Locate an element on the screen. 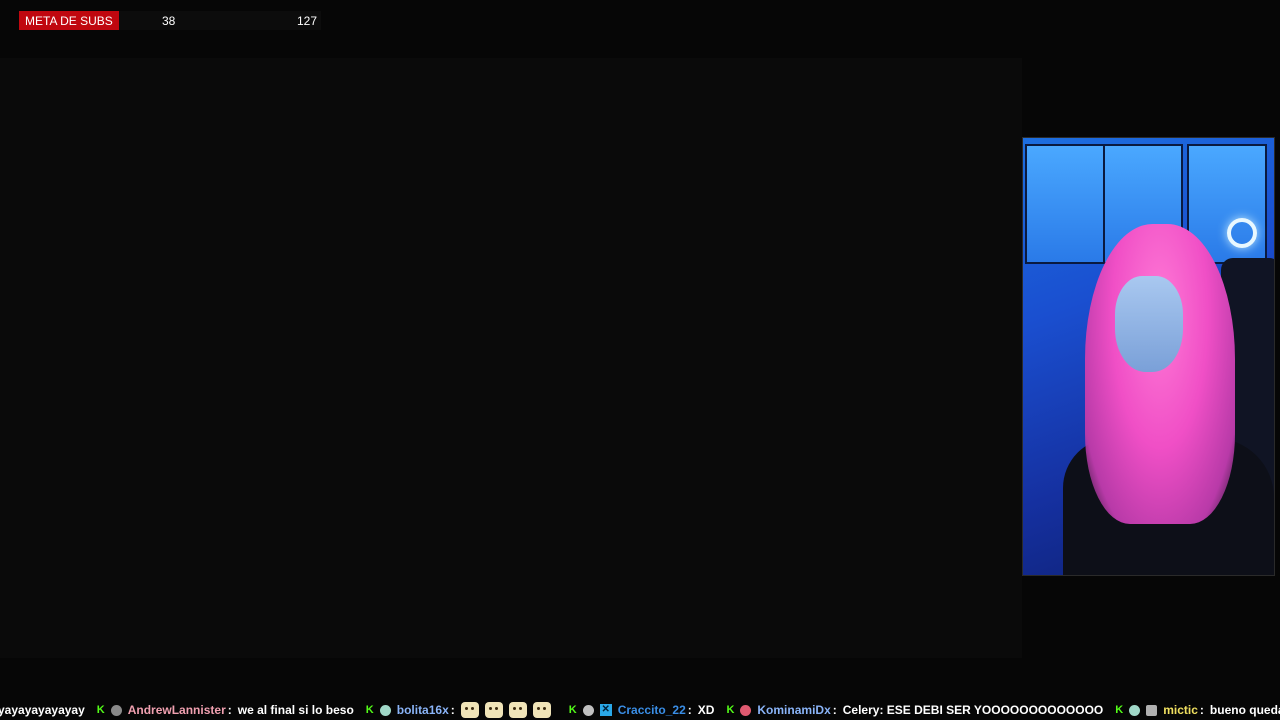  streamer-face is located at coordinates (1149, 324).